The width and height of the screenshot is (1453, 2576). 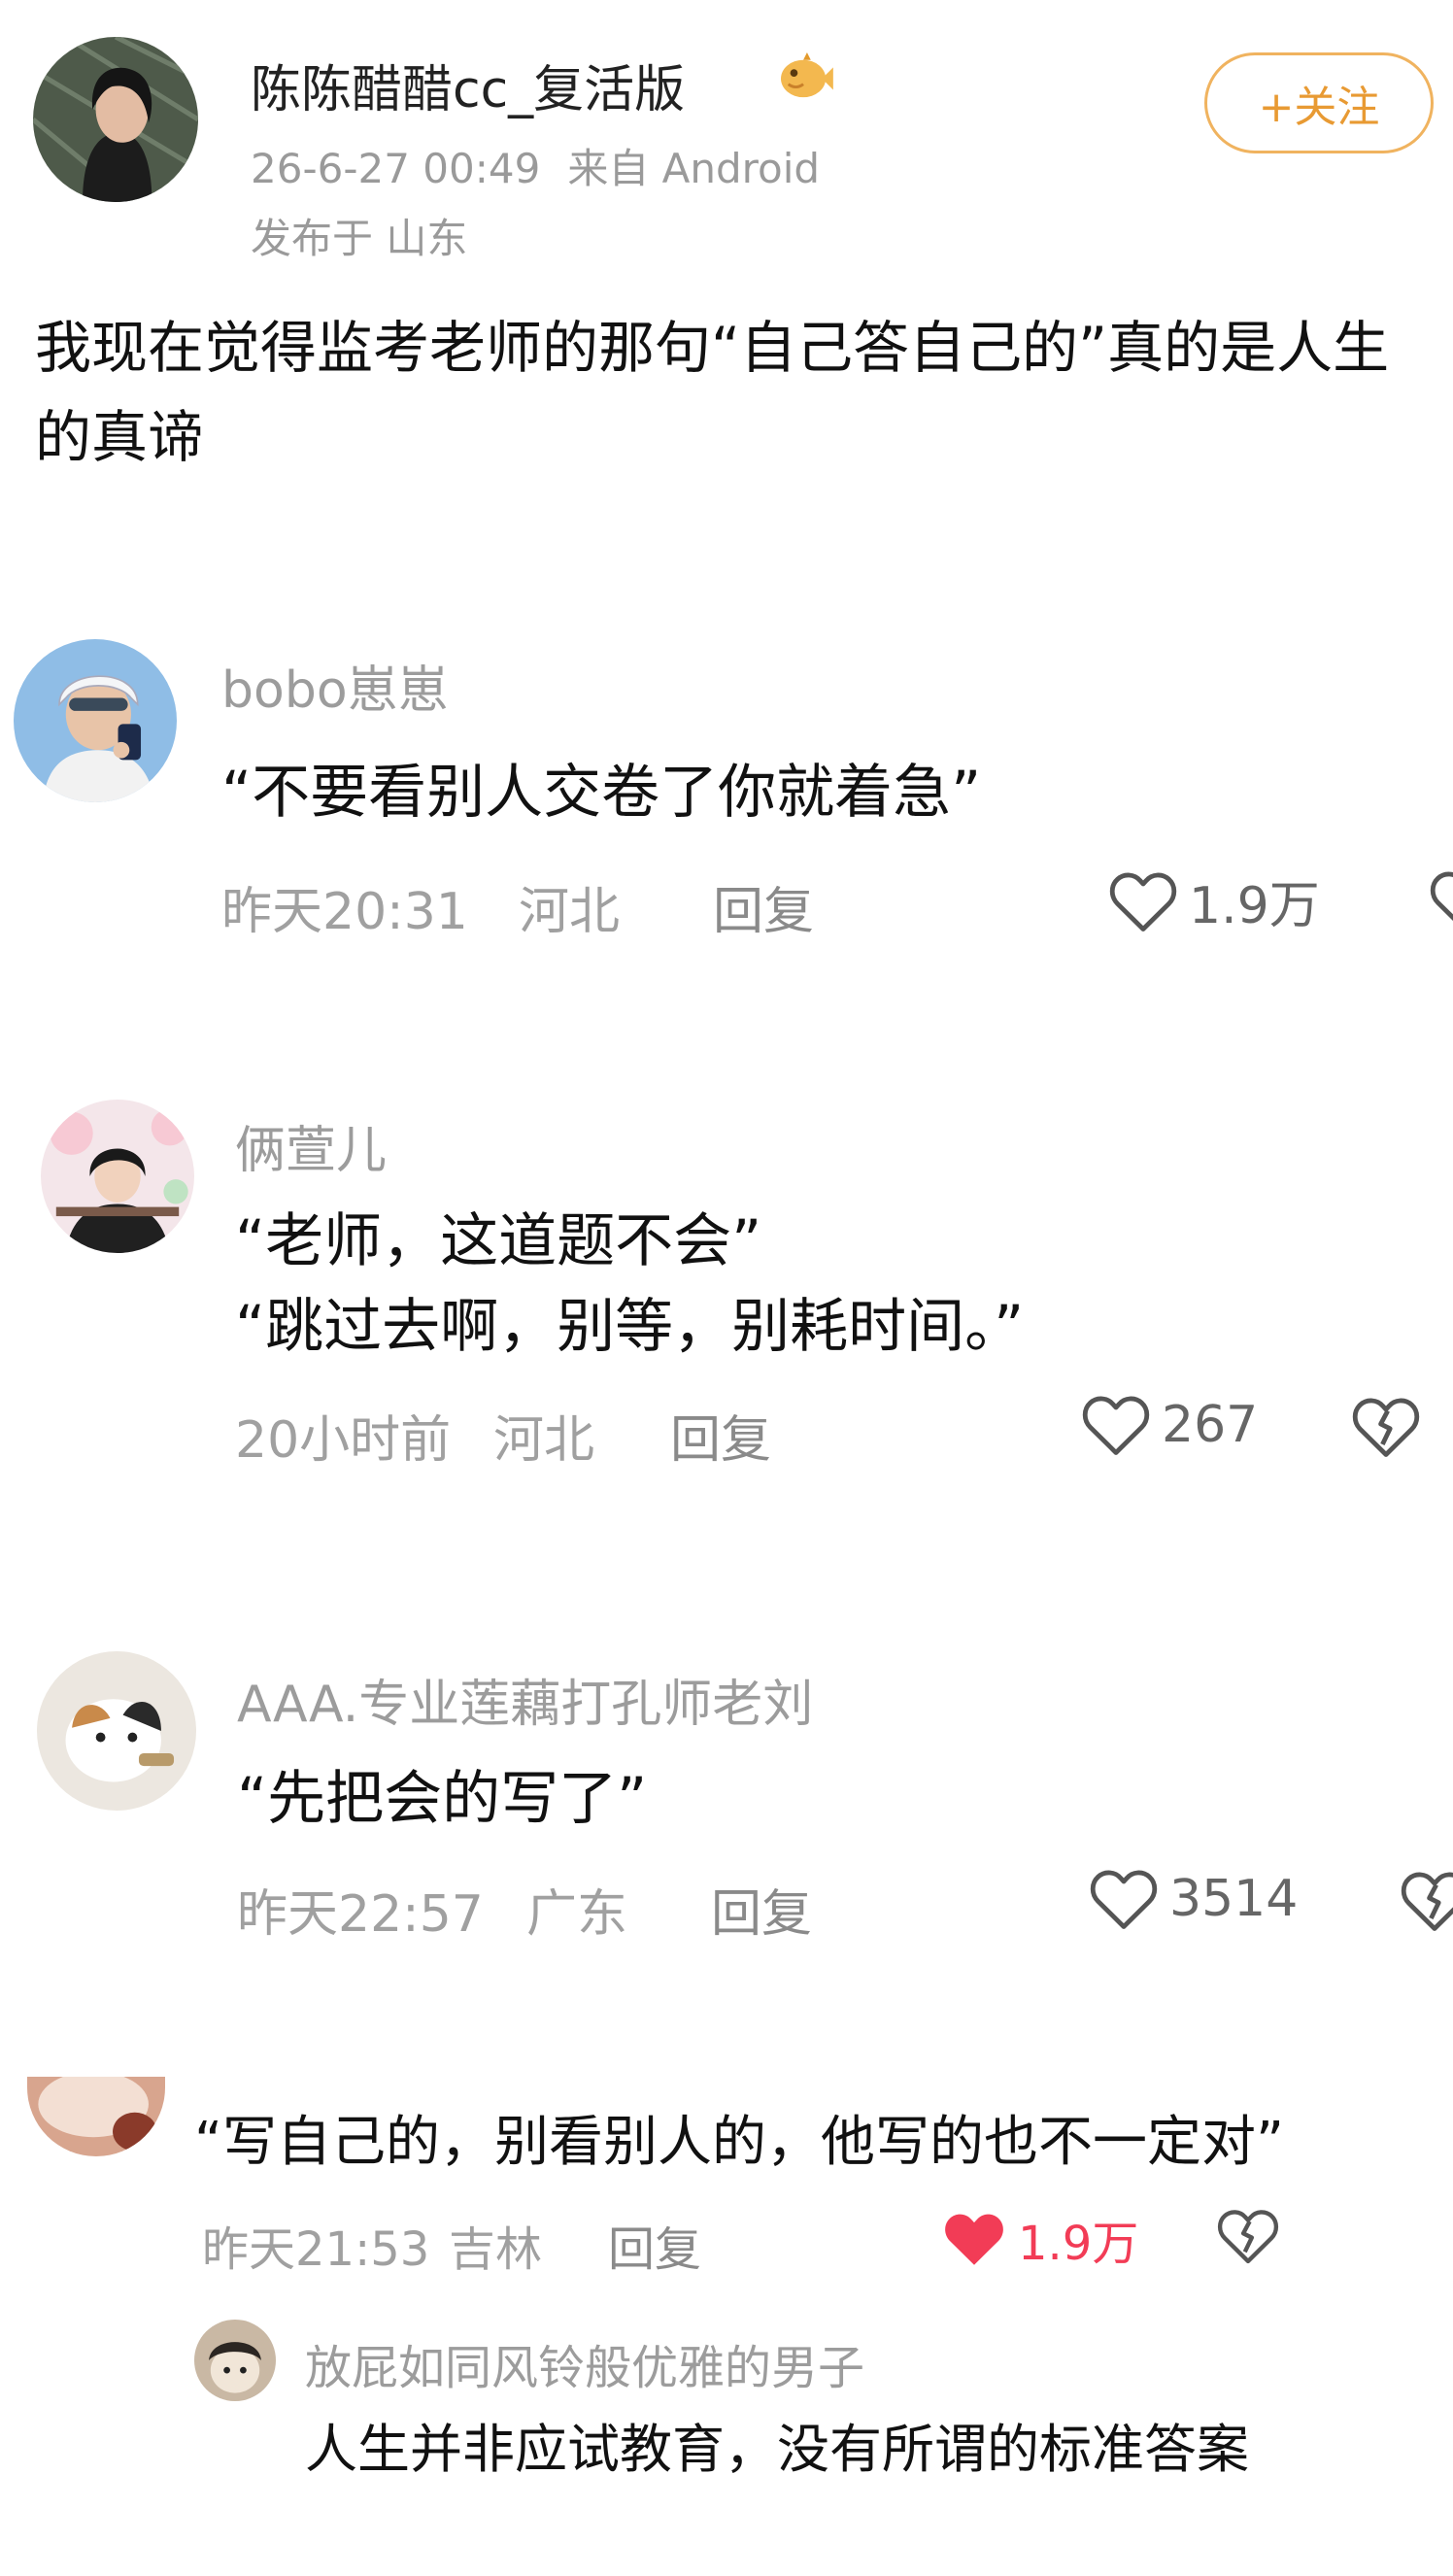 What do you see at coordinates (740, 2142) in the screenshot?
I see `comment-text: “写自己的，别看别人的，他写的也不一定对”` at bounding box center [740, 2142].